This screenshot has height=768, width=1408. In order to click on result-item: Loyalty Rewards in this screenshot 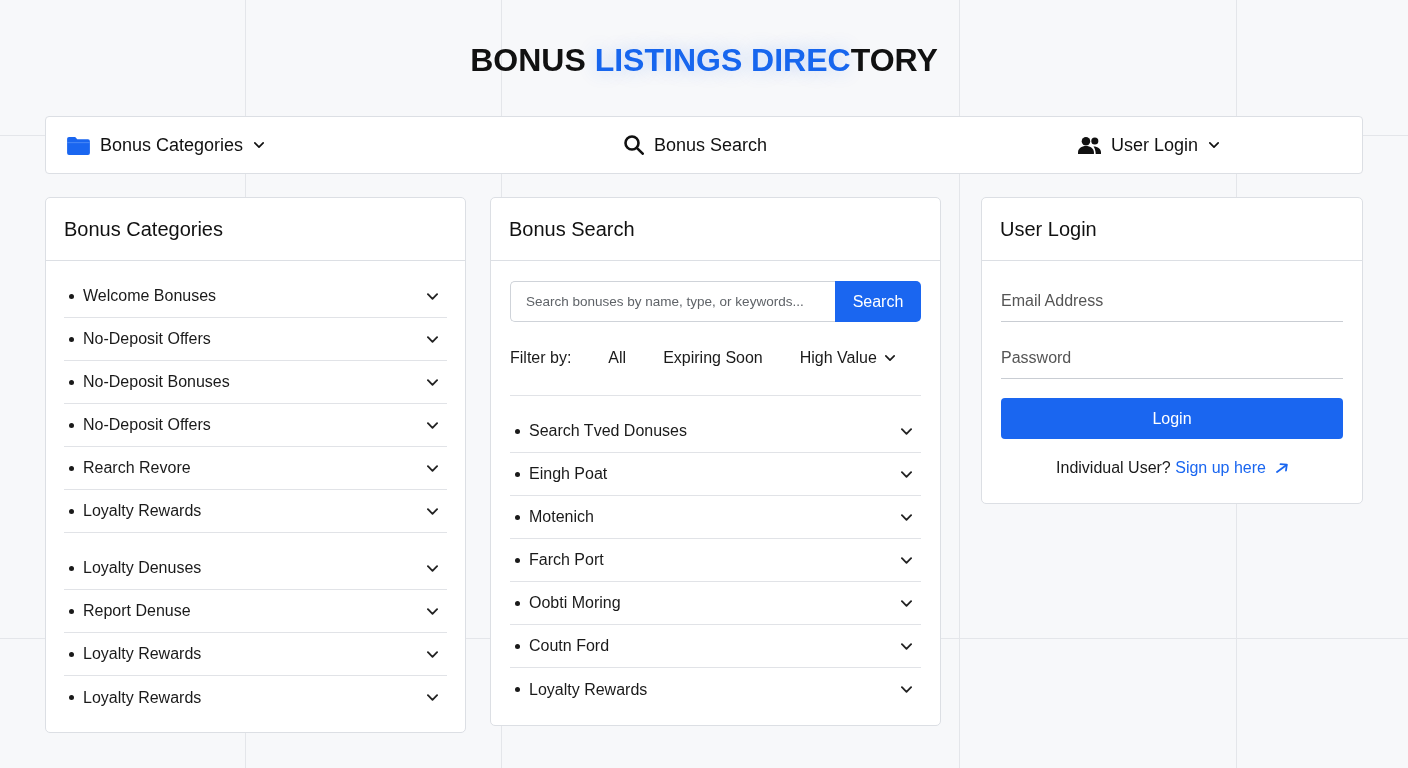, I will do `click(715, 689)`.